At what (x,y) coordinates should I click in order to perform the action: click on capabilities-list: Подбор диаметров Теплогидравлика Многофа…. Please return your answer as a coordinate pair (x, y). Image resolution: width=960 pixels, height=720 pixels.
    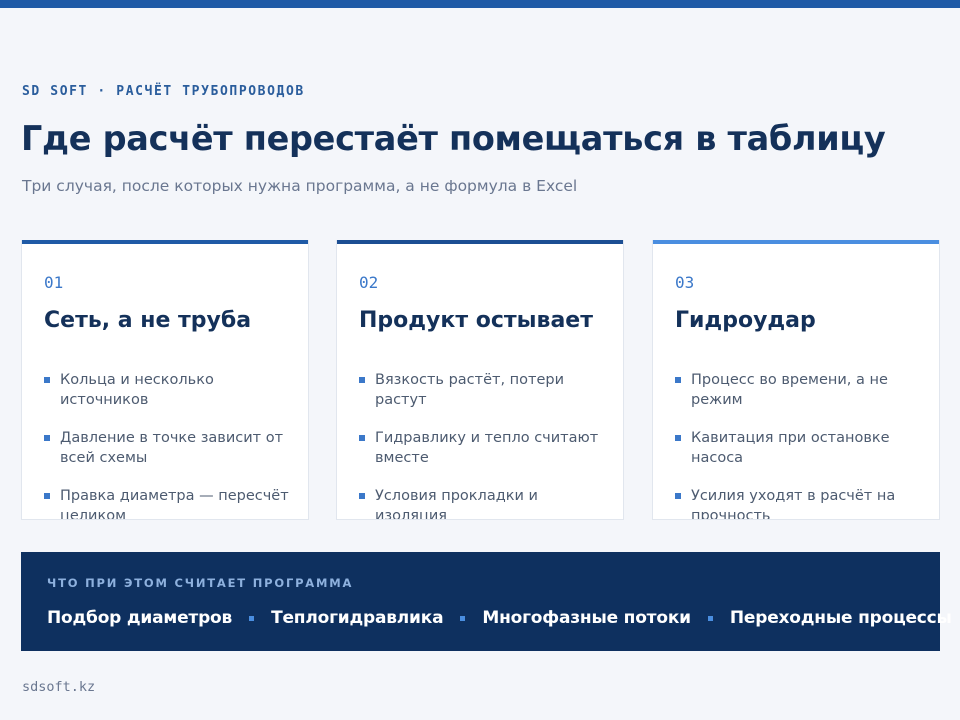
    Looking at the image, I should click on (499, 618).